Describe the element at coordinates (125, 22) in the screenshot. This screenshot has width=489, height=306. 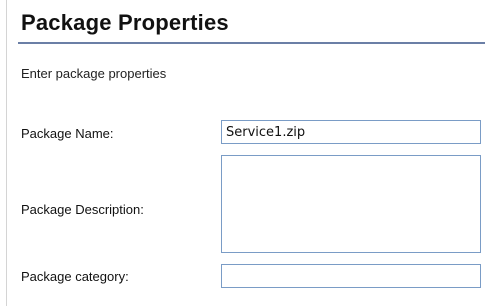
I see `page-title: Package Properties` at that location.